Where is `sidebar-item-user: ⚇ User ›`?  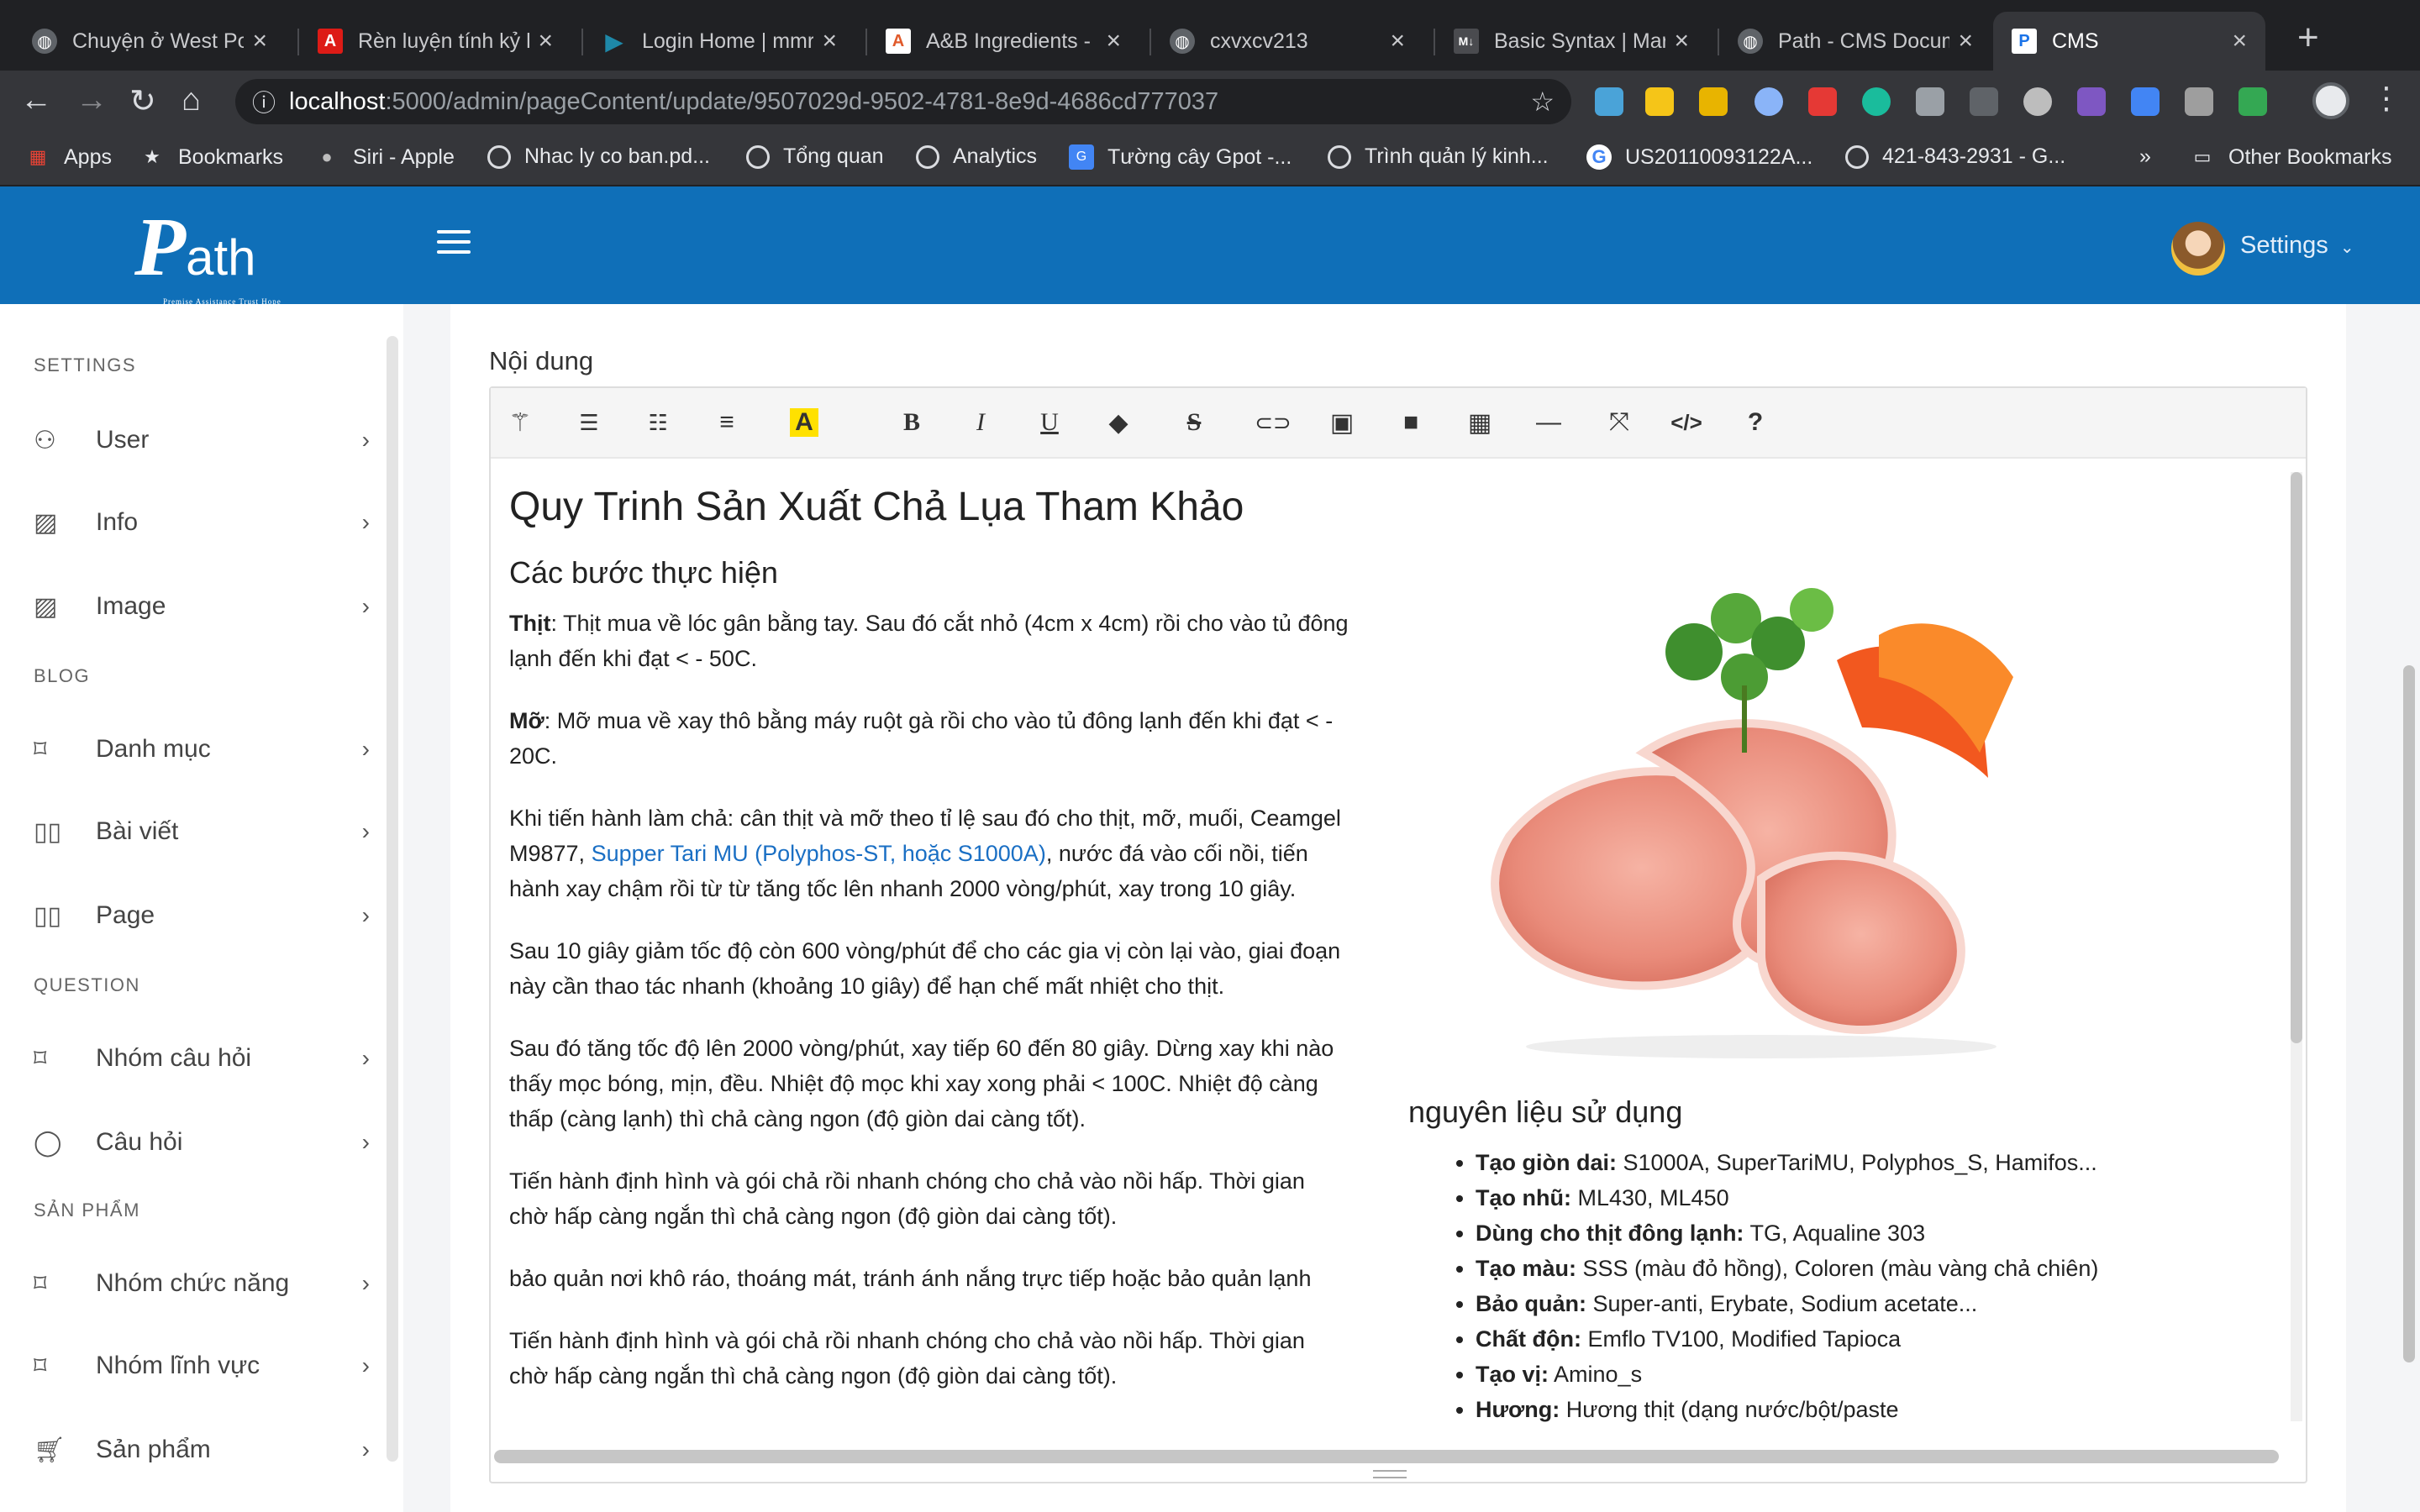 sidebar-item-user: ⚇ User › is located at coordinates (202, 440).